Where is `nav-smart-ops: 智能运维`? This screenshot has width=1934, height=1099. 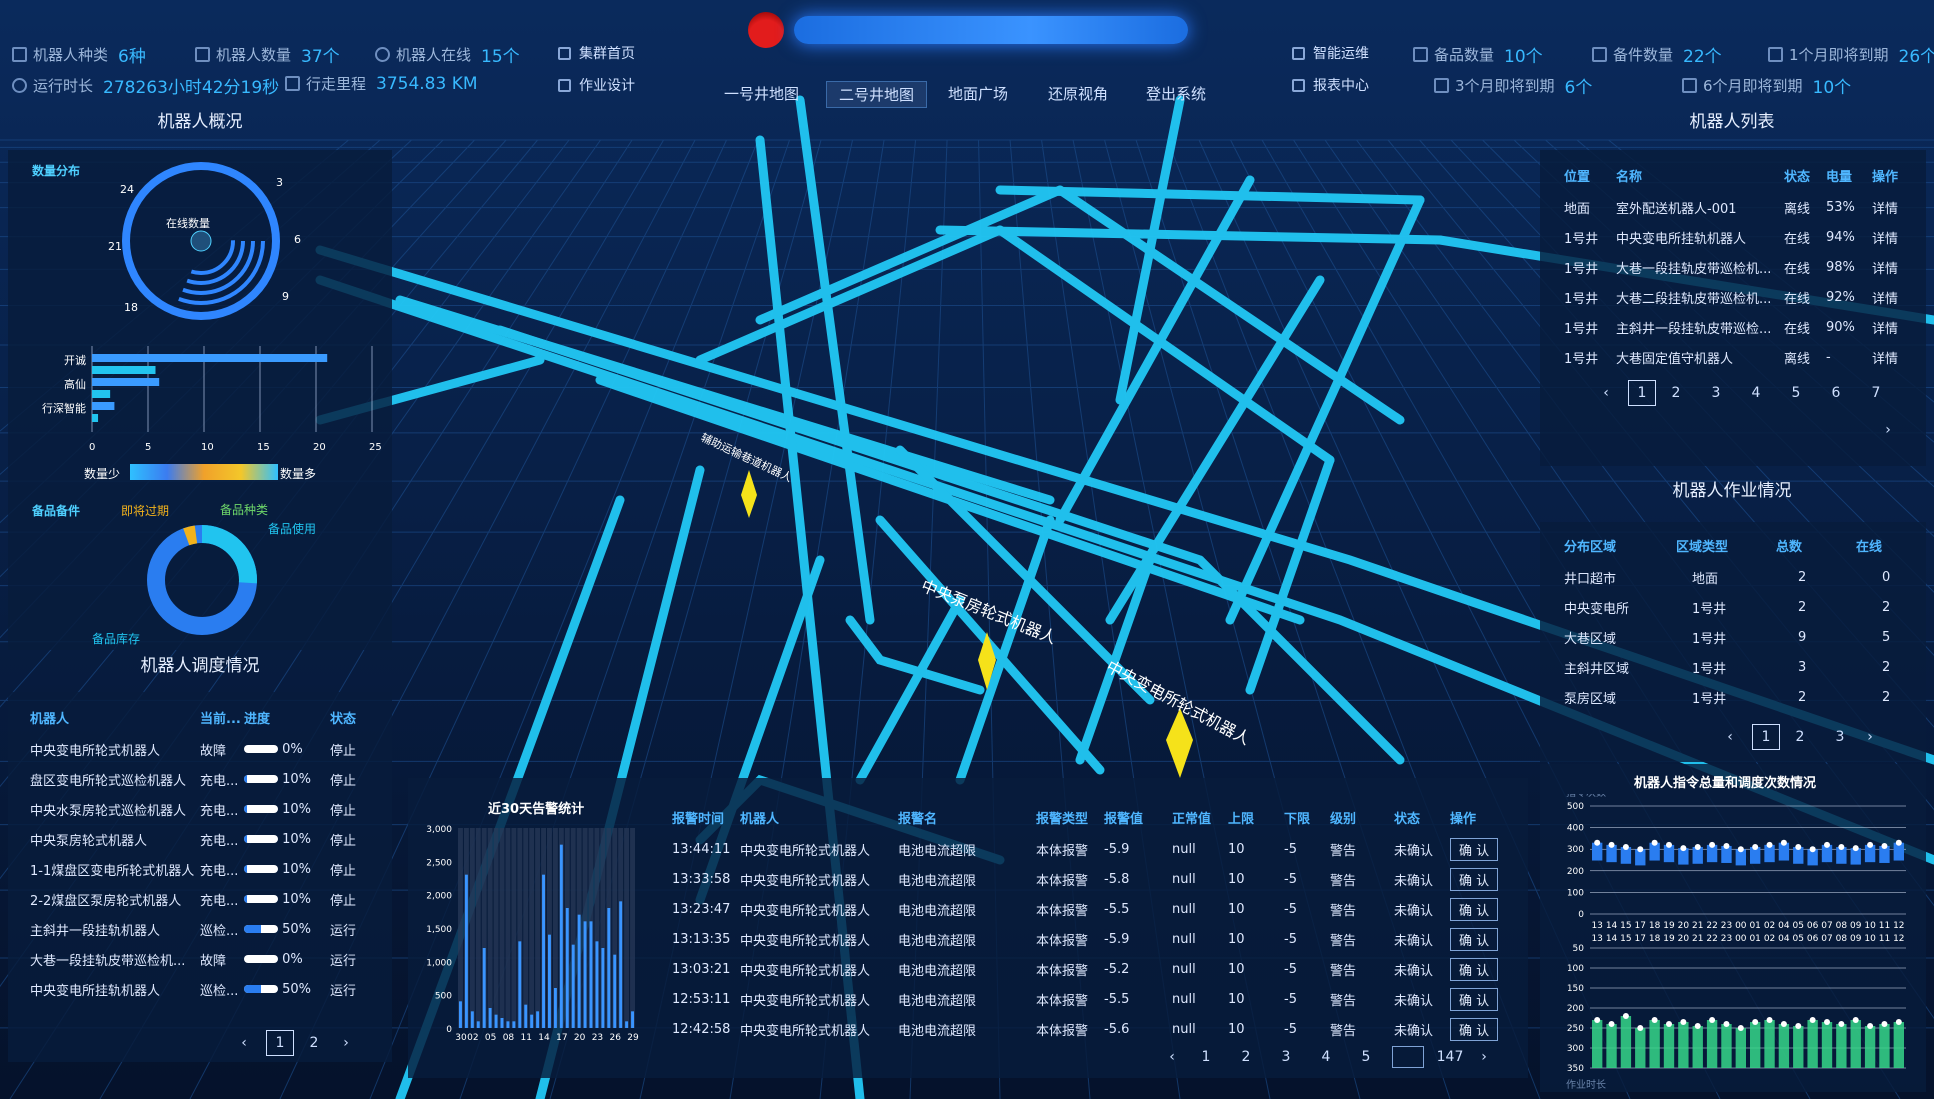
nav-smart-ops: 智能运维 is located at coordinates (1330, 53).